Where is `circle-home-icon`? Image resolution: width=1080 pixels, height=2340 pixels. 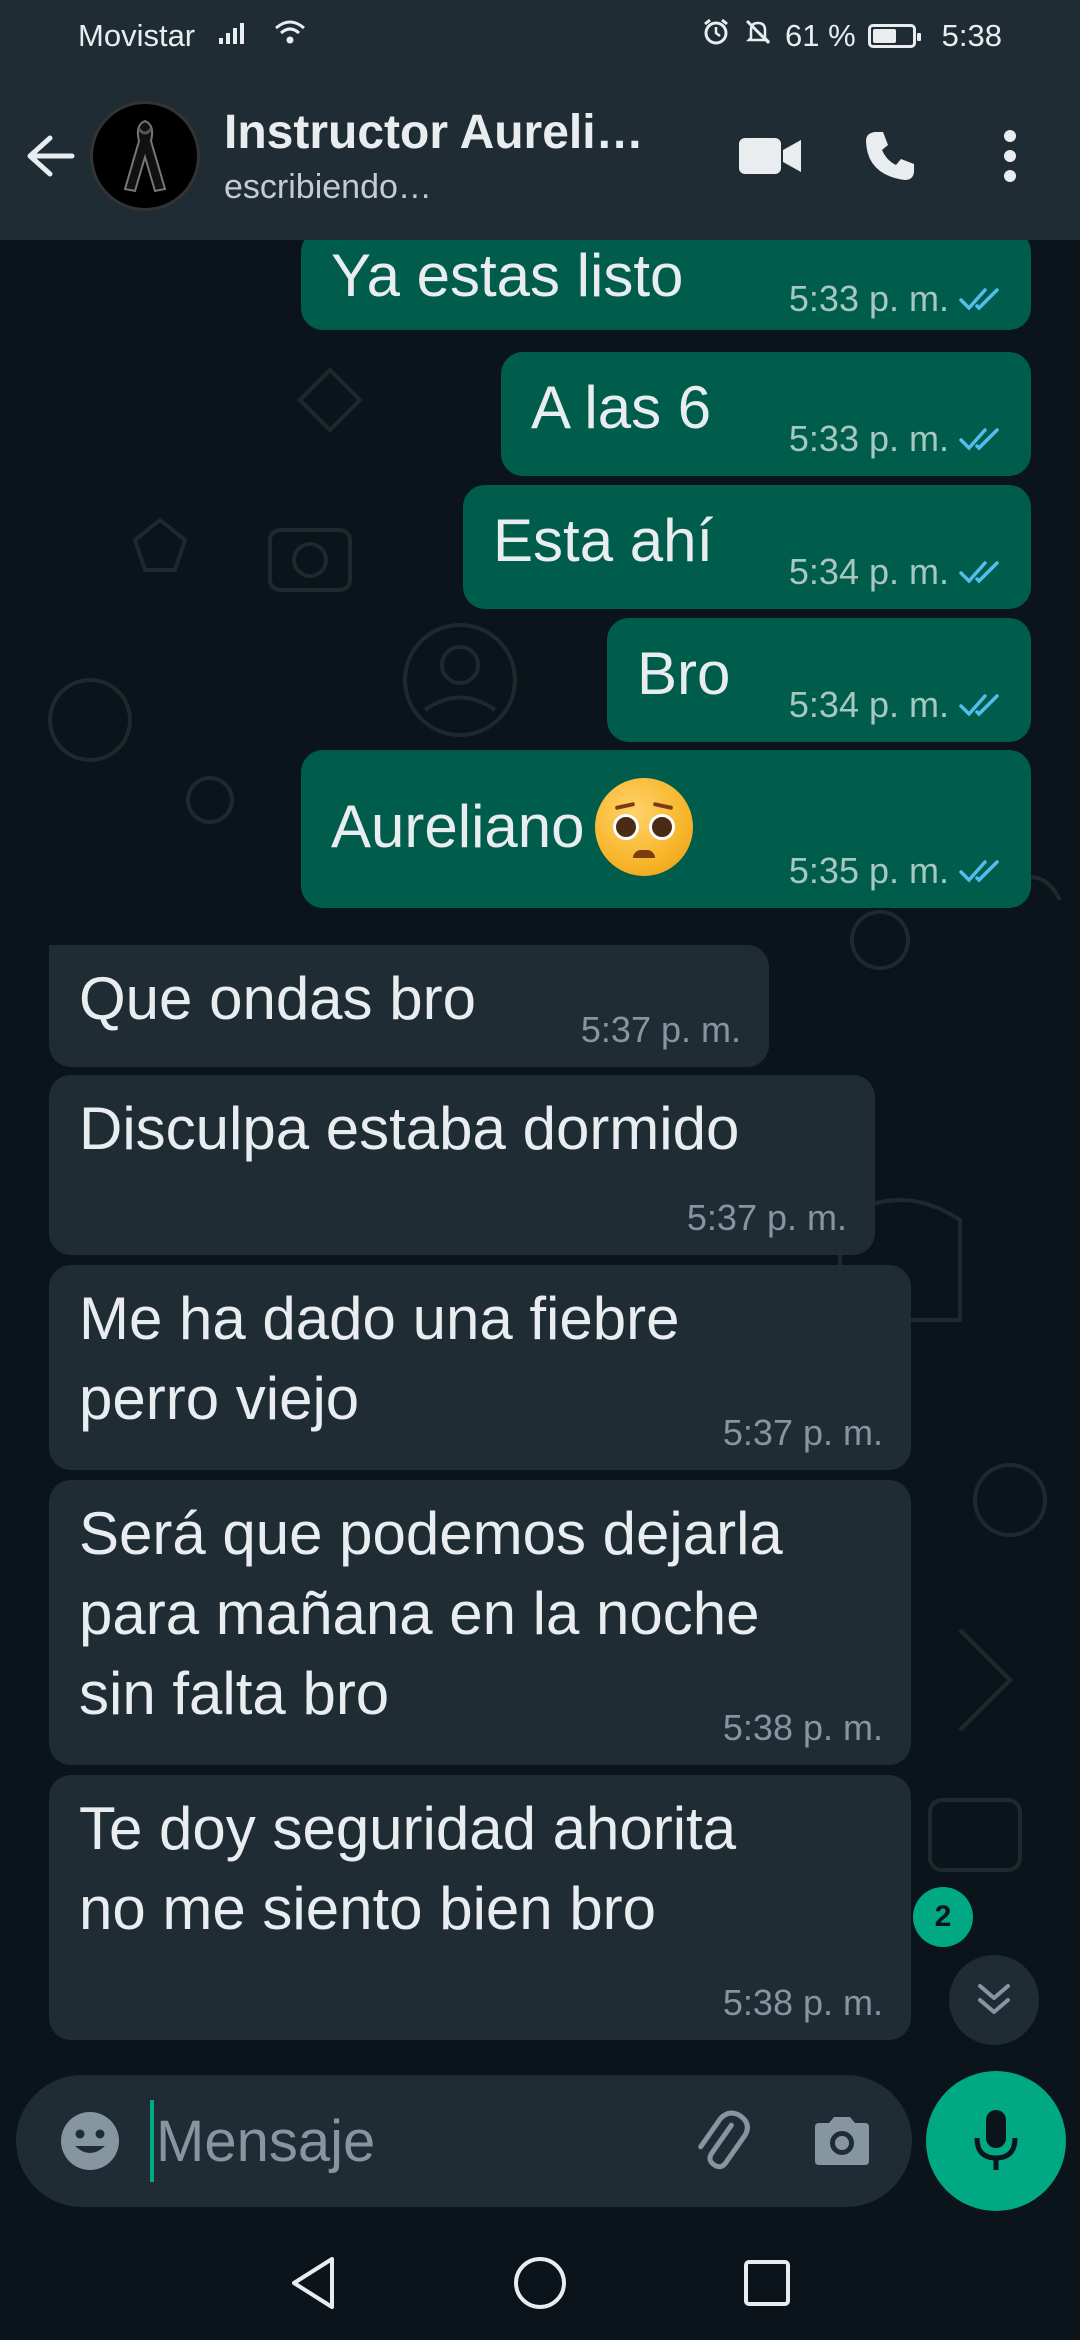 circle-home-icon is located at coordinates (539, 2282).